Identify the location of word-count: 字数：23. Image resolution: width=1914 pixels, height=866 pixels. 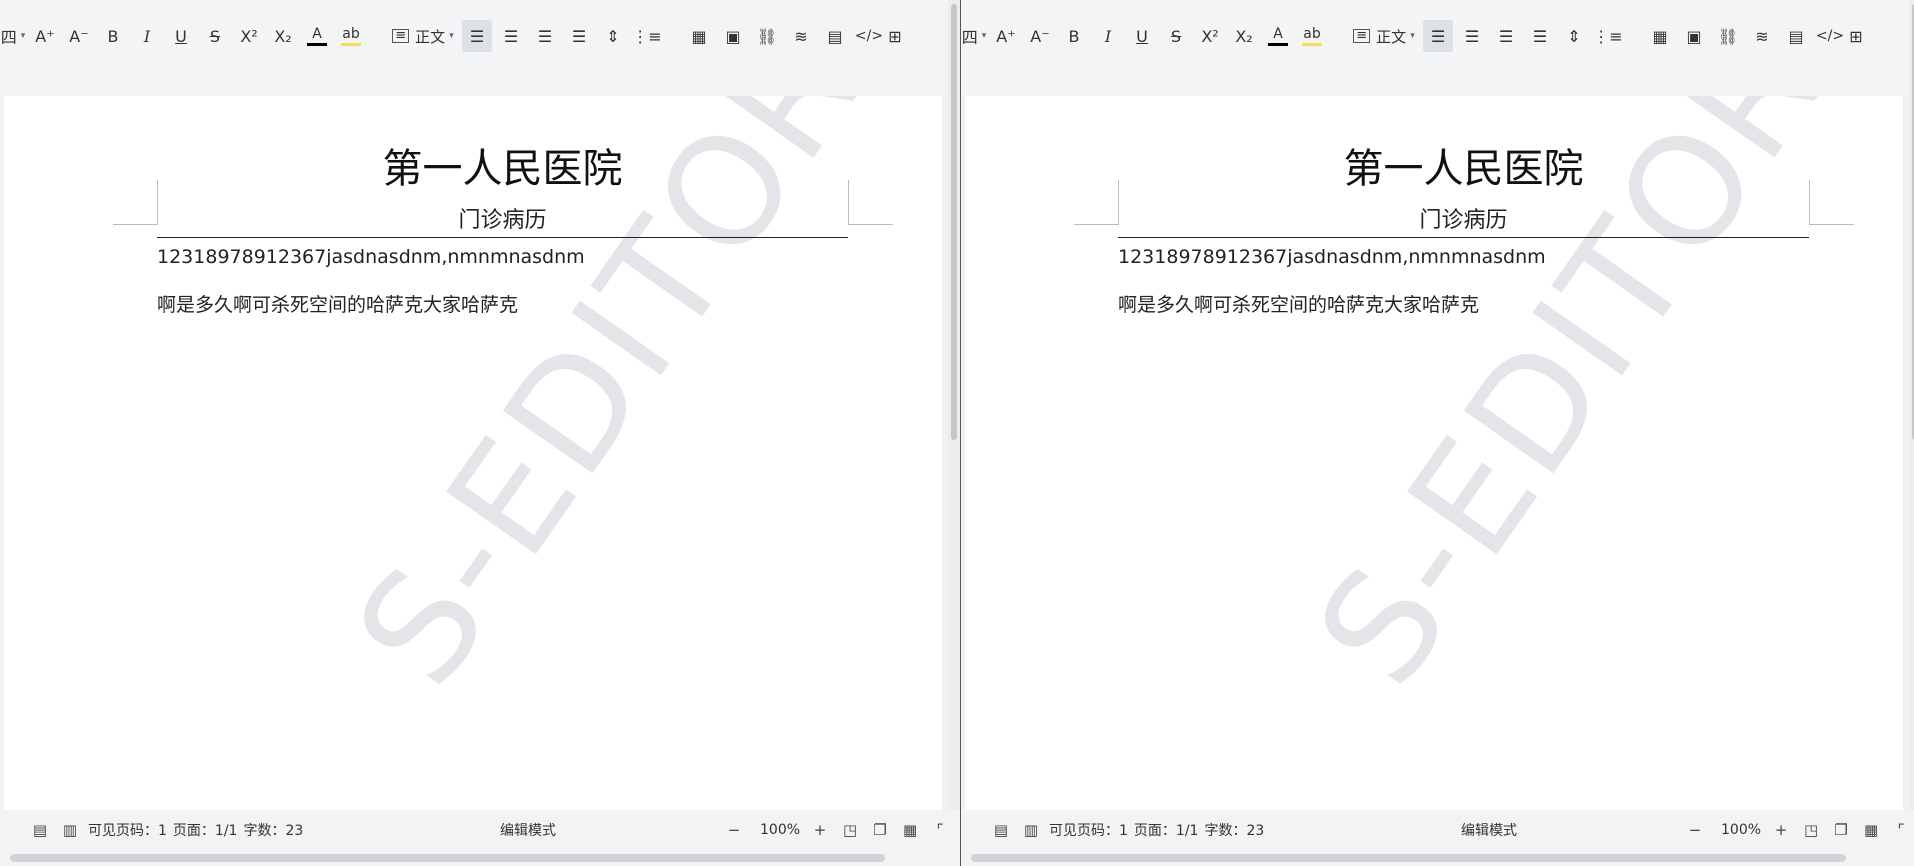
(273, 831).